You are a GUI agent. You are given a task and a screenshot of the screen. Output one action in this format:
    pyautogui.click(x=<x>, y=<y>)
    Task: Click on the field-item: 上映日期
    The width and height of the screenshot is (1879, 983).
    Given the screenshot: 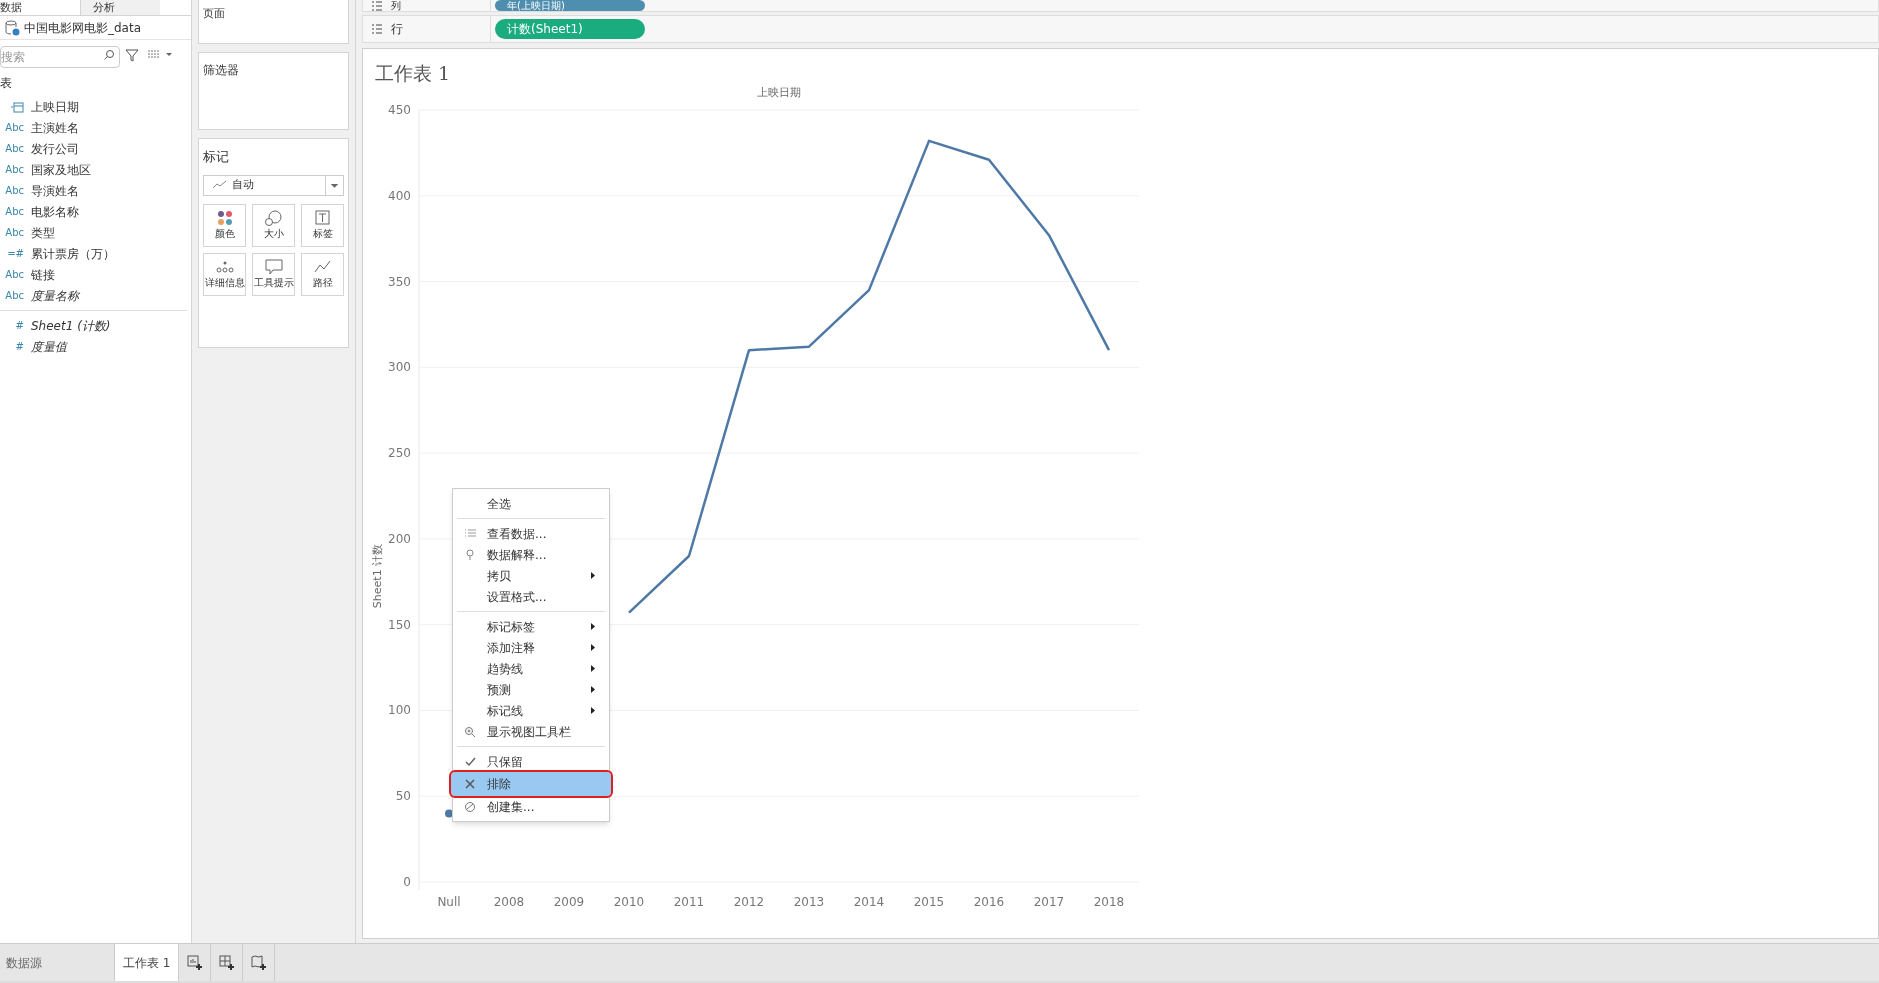 What is the action you would take?
    pyautogui.click(x=55, y=106)
    